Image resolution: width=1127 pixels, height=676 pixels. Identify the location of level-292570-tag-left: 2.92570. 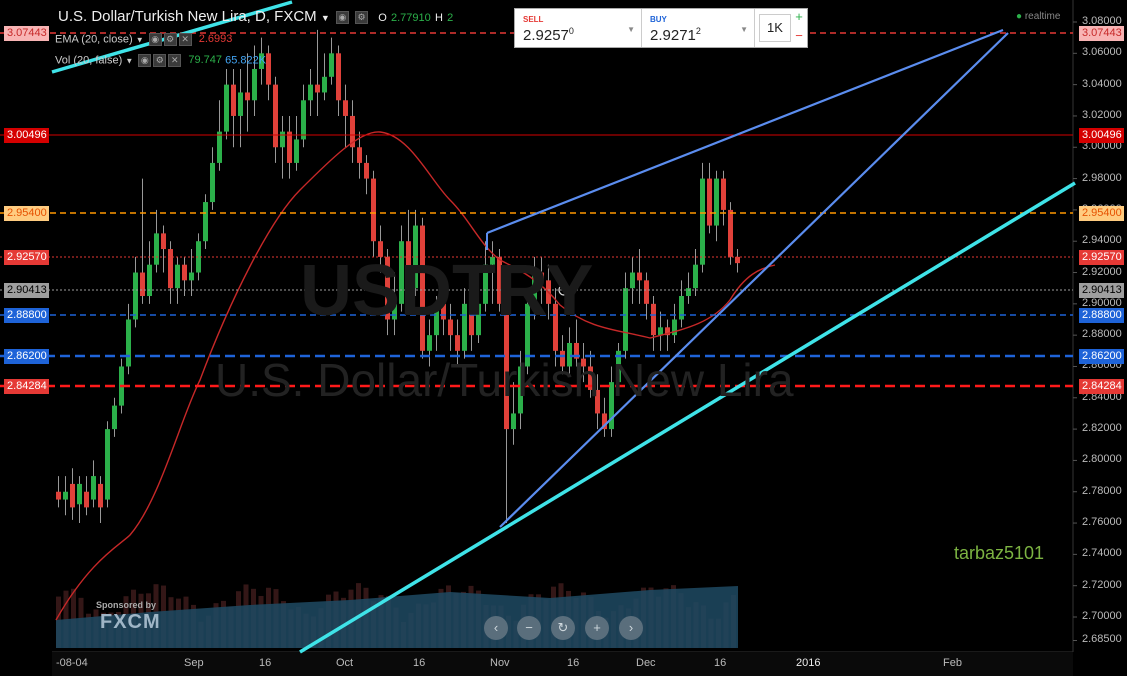
(26, 257).